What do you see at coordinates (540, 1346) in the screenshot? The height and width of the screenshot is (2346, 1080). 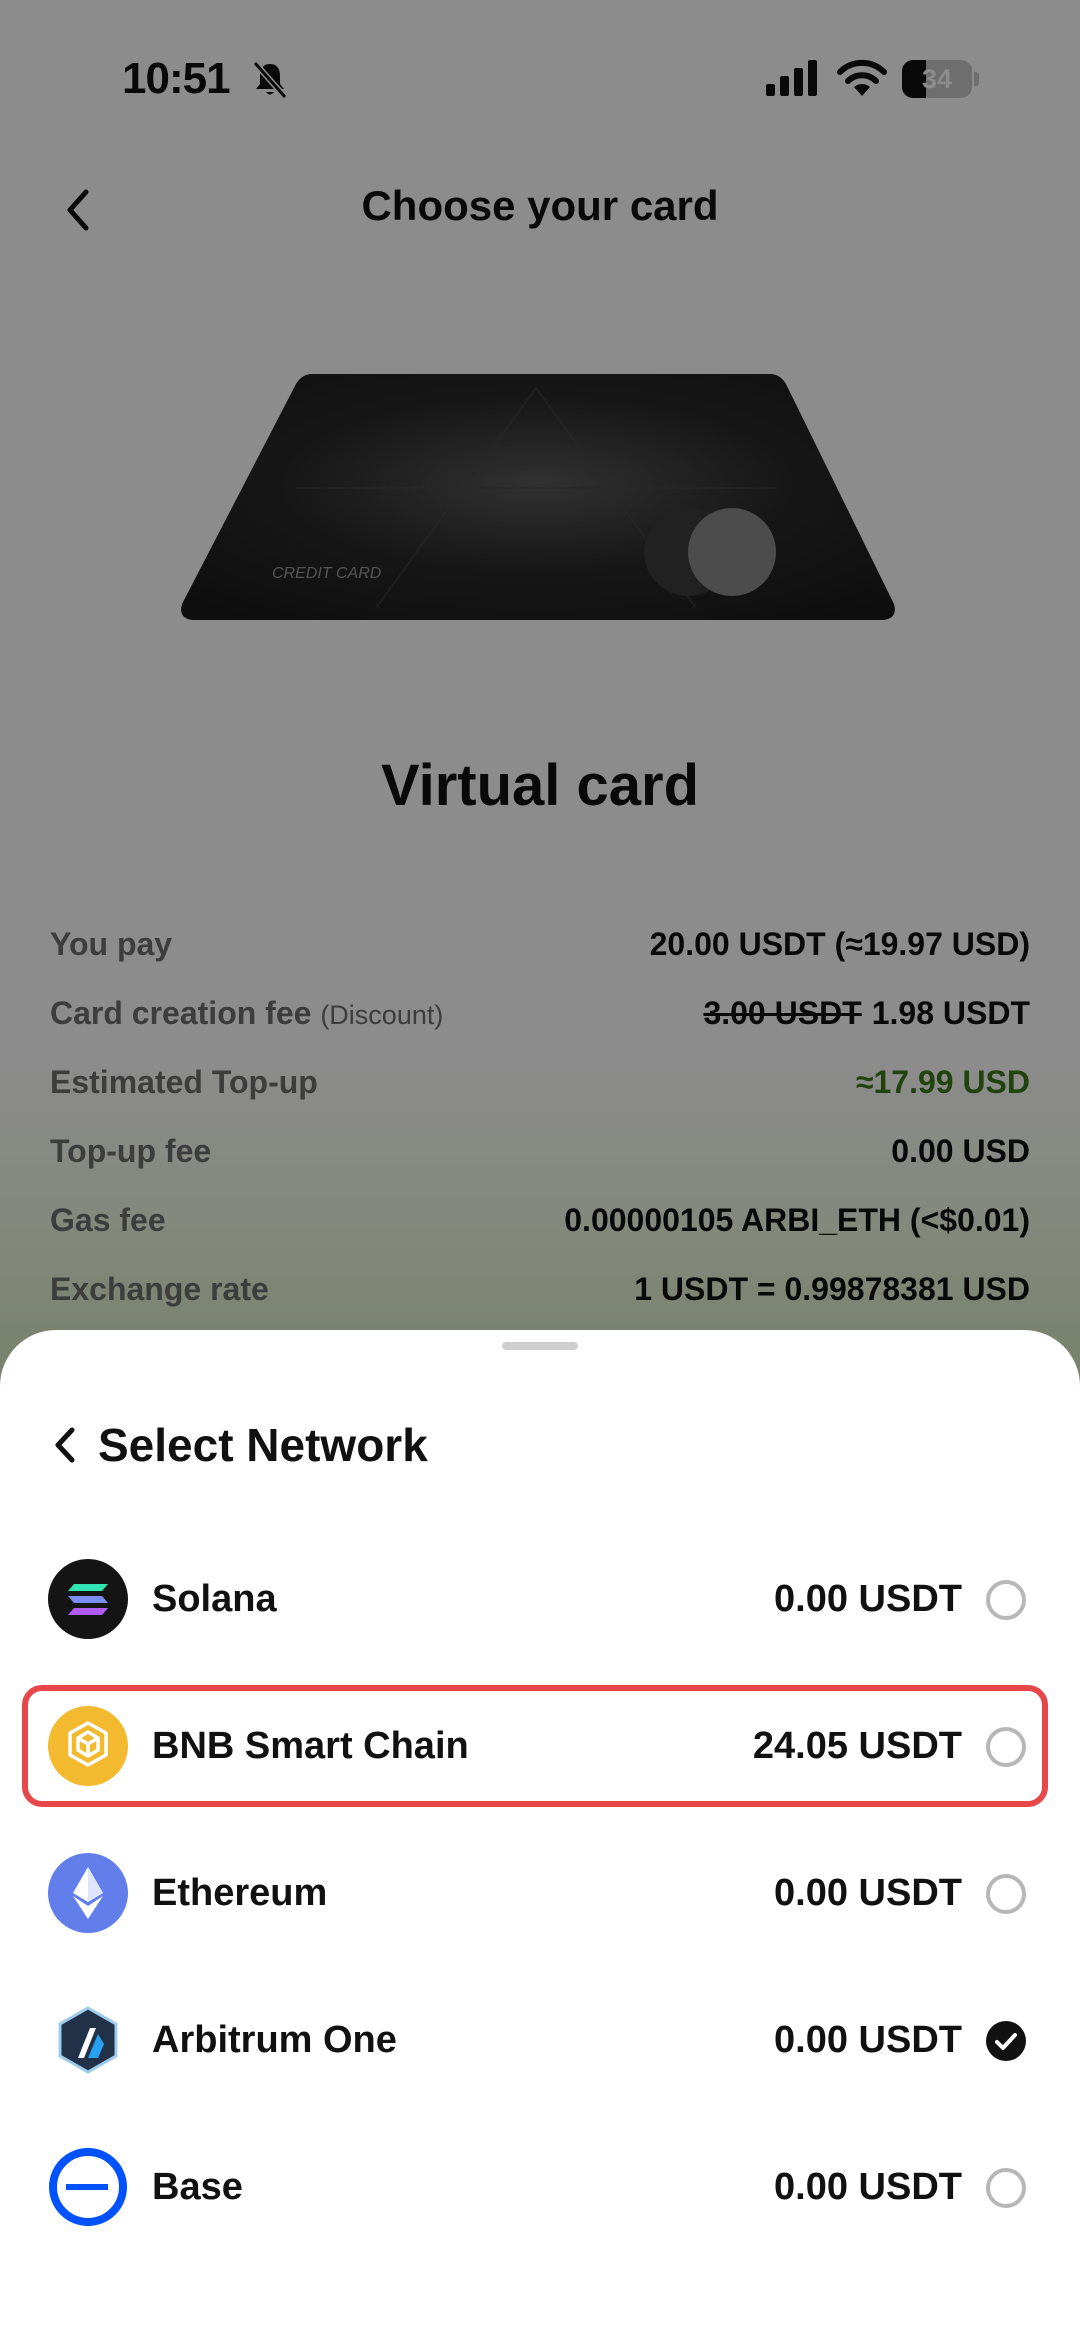 I see `drag-handle` at bounding box center [540, 1346].